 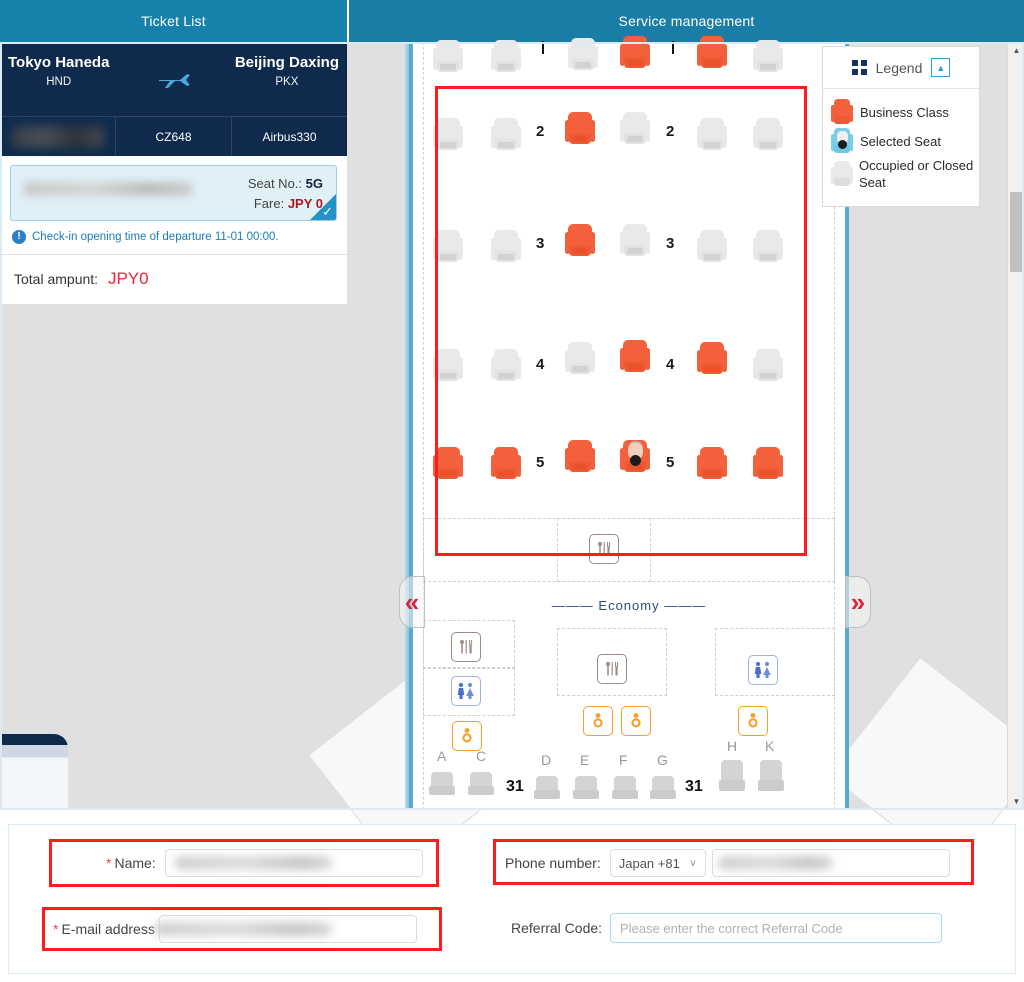 I want to click on seat-1H, so click(x=712, y=53).